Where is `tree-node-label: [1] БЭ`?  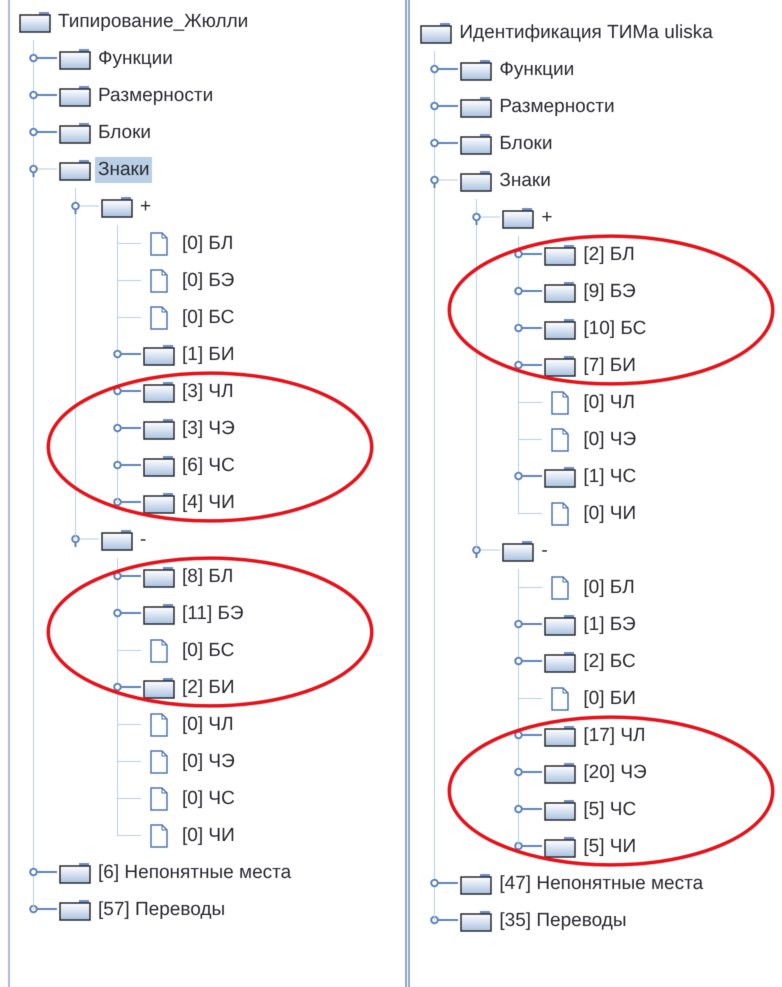 tree-node-label: [1] БЭ is located at coordinates (609, 625).